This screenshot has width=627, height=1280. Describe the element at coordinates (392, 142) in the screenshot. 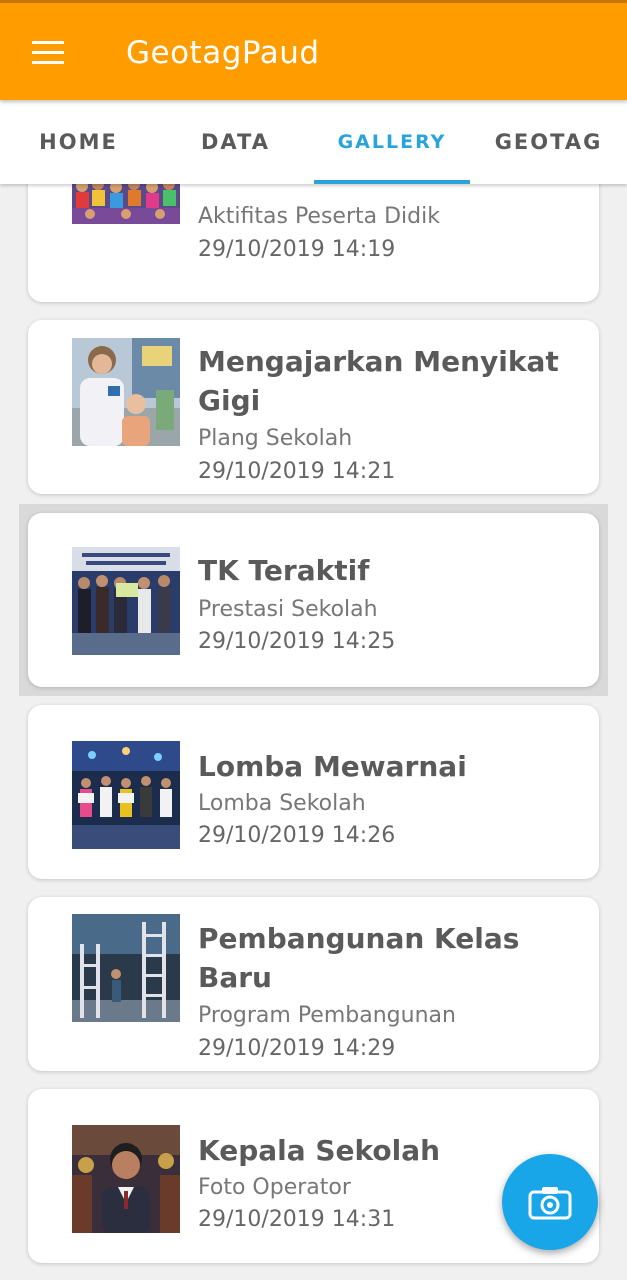

I see `tab-gallery: GALLERY` at that location.